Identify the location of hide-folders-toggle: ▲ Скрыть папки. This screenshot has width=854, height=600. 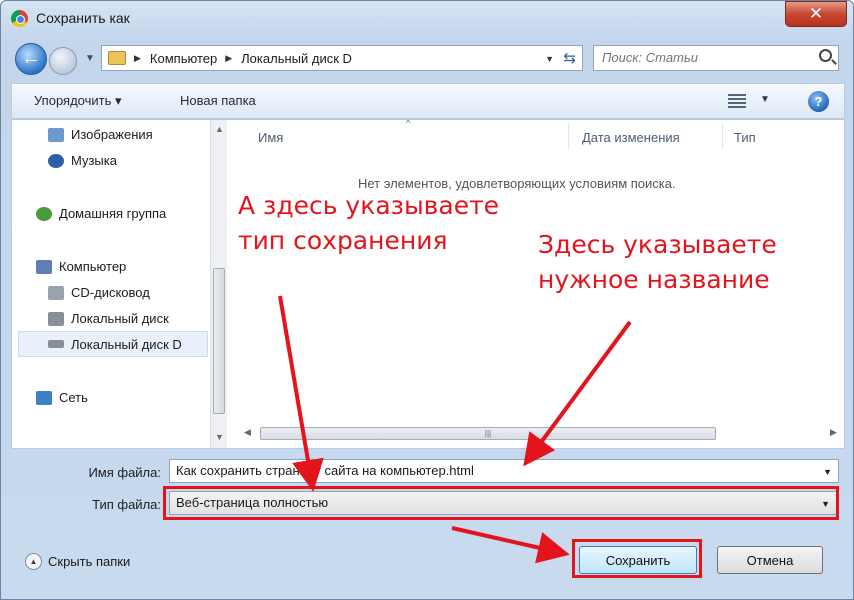
(77, 561).